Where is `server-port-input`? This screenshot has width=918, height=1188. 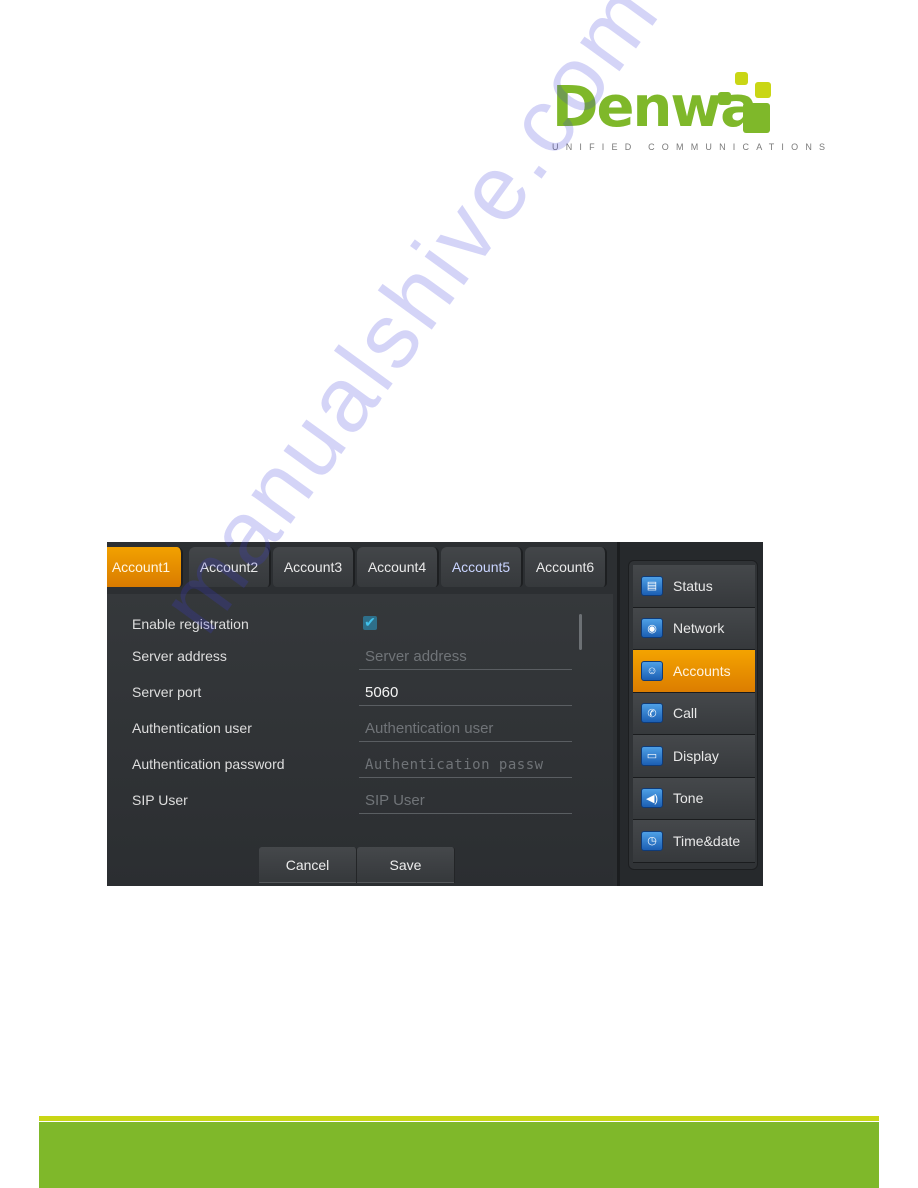
server-port-input is located at coordinates (465, 692).